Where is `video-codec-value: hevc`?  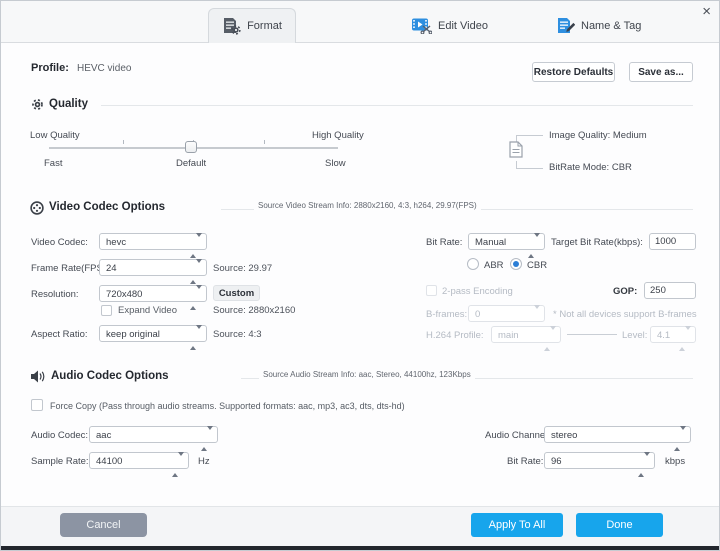
video-codec-value: hevc is located at coordinates (116, 242).